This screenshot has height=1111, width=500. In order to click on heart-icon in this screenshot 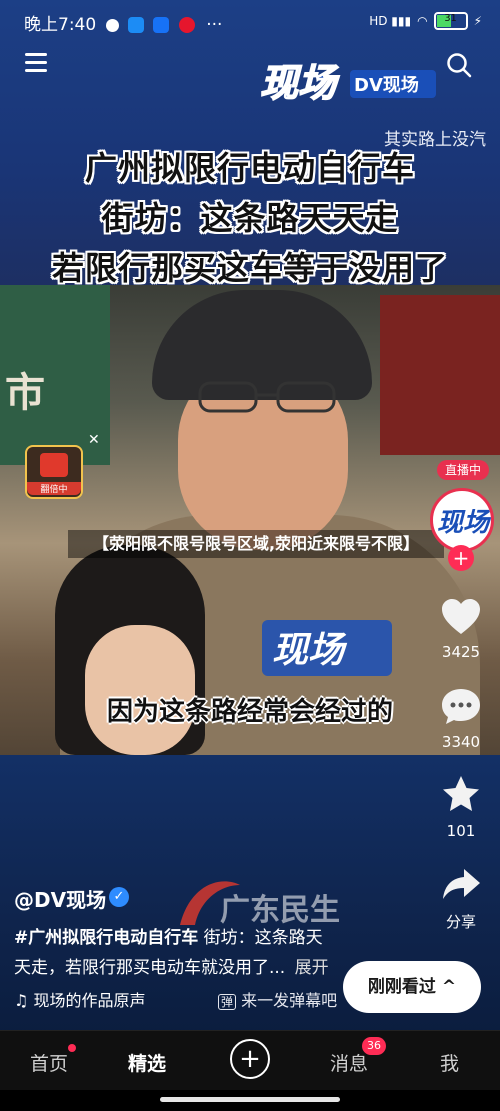, I will do `click(461, 617)`.